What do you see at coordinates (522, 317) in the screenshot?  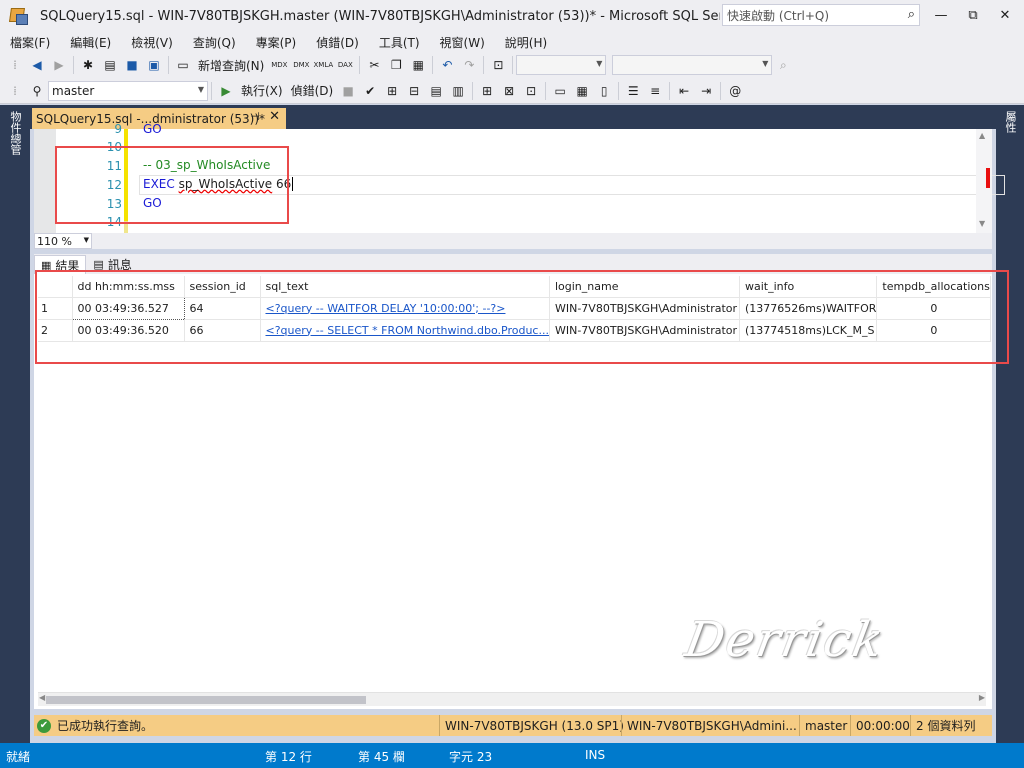 I see `highlight-box-results` at bounding box center [522, 317].